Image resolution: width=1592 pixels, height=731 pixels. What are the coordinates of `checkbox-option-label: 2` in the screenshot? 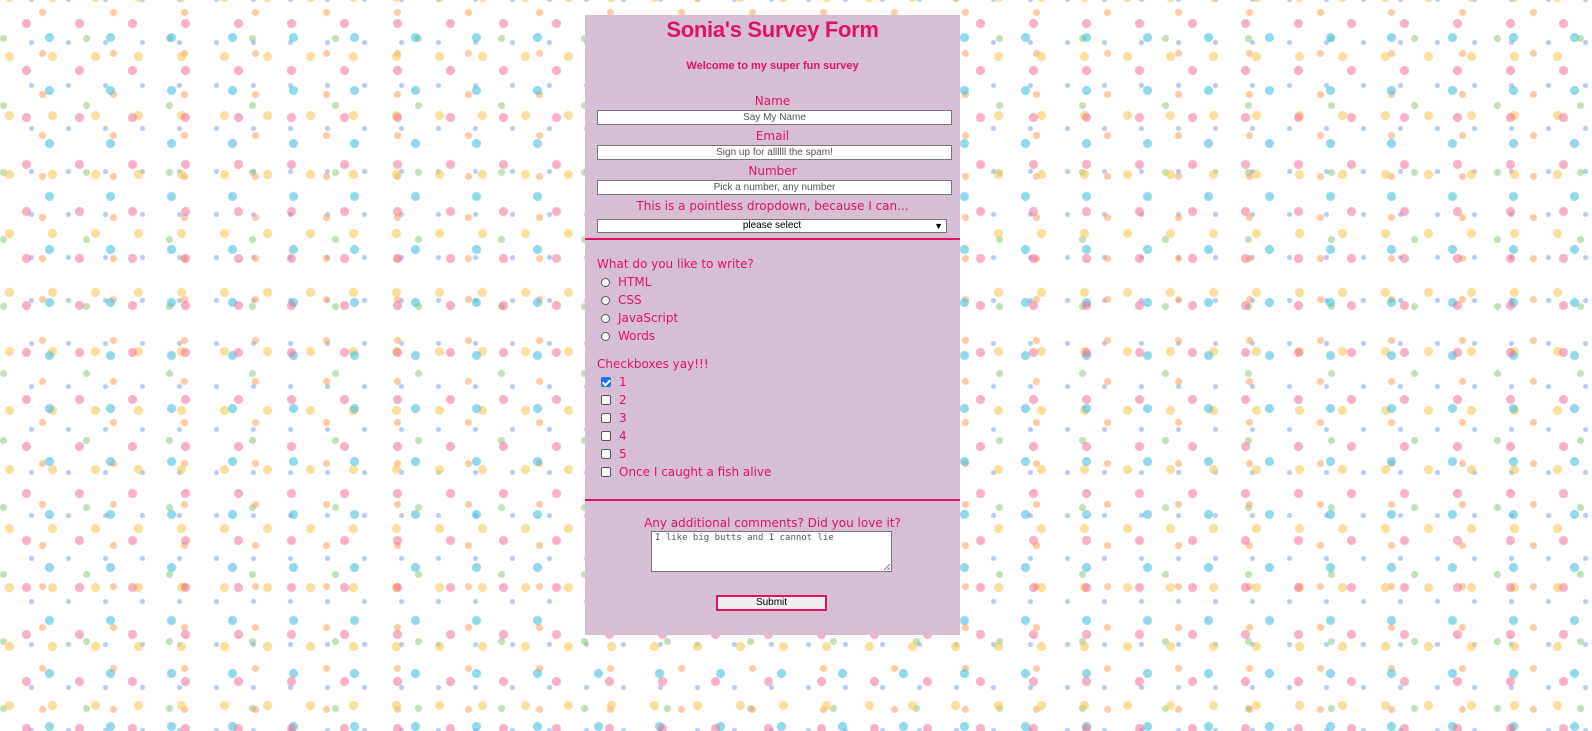 It's located at (623, 400).